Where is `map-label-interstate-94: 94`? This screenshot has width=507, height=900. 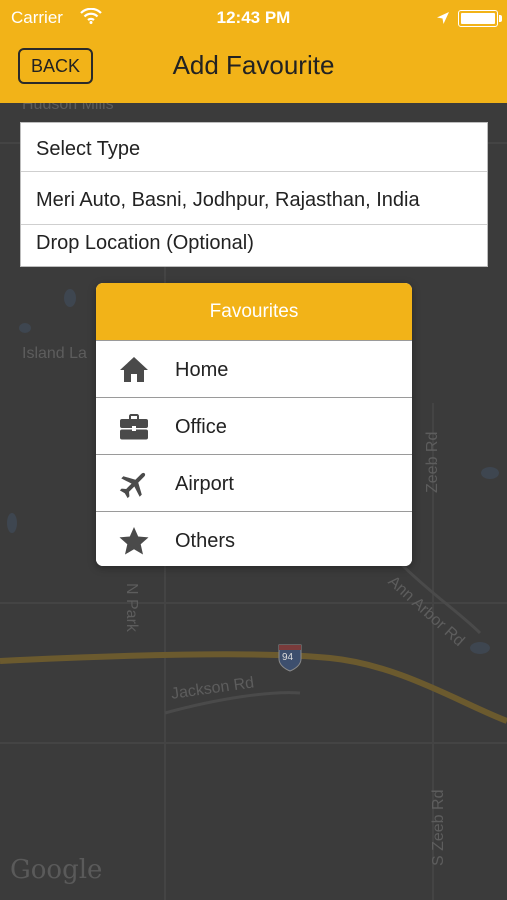 map-label-interstate-94: 94 is located at coordinates (288, 657).